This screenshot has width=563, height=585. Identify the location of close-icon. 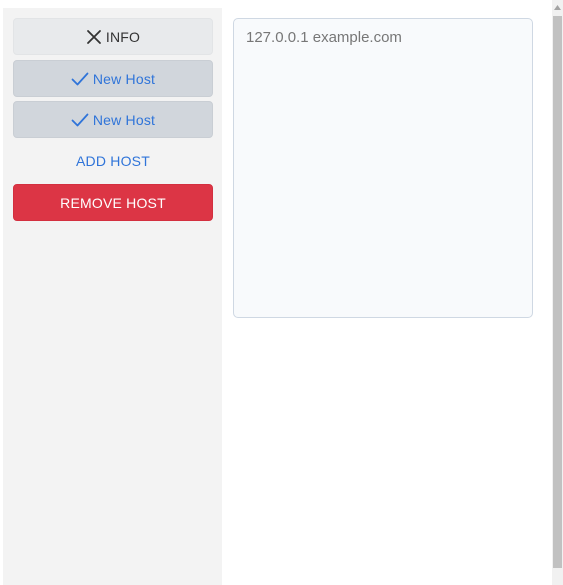
(94, 37).